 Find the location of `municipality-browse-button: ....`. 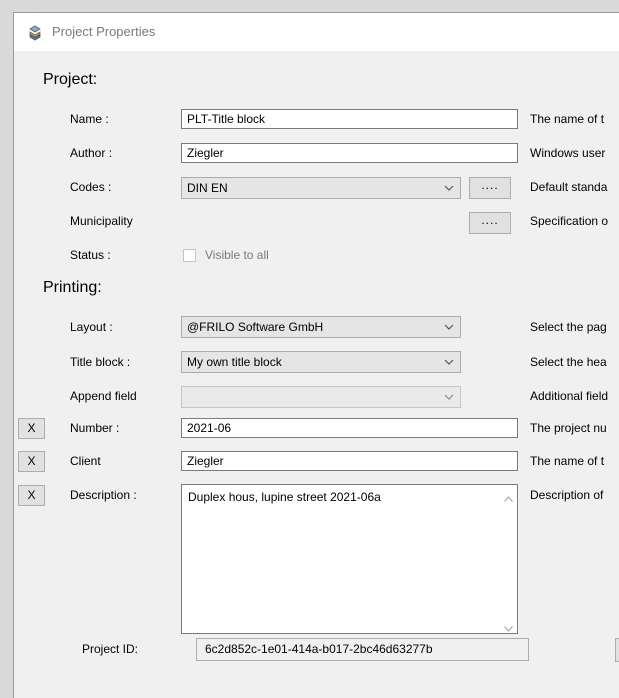

municipality-browse-button: .... is located at coordinates (490, 223).